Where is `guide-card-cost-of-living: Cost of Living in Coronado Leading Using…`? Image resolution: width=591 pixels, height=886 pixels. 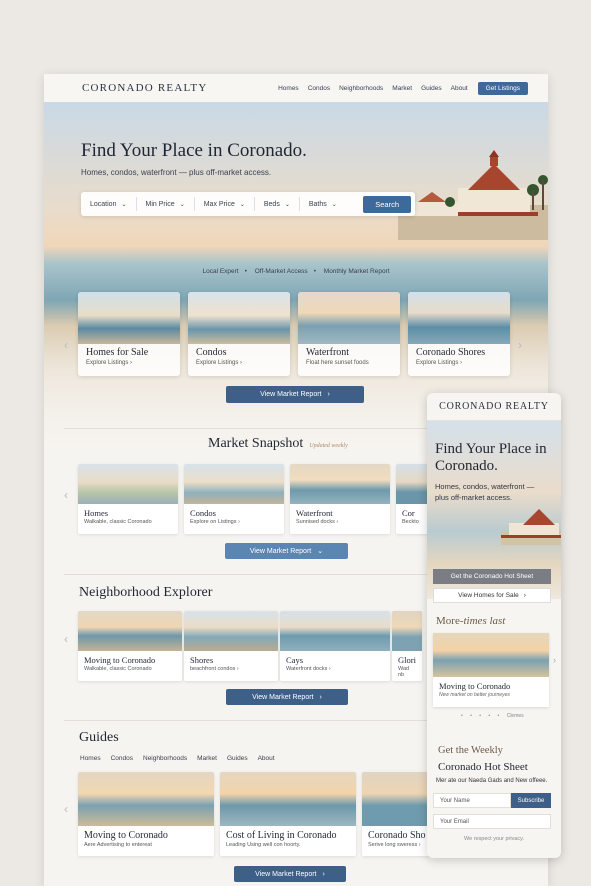
guide-card-cost-of-living: Cost of Living in Coronado Leading Using… is located at coordinates (288, 814).